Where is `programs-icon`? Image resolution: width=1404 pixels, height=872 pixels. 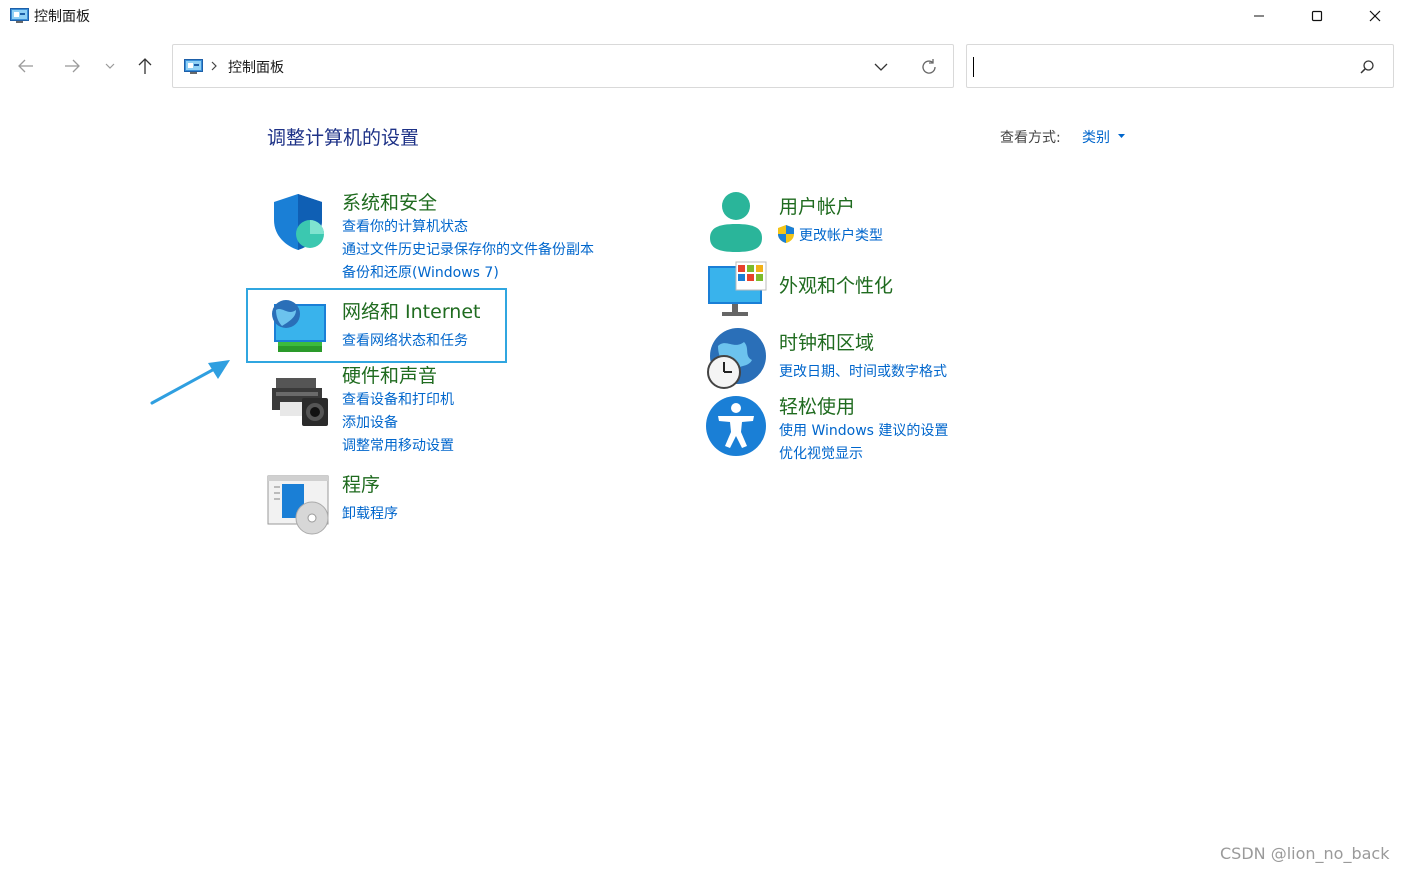
programs-icon is located at coordinates (298, 506).